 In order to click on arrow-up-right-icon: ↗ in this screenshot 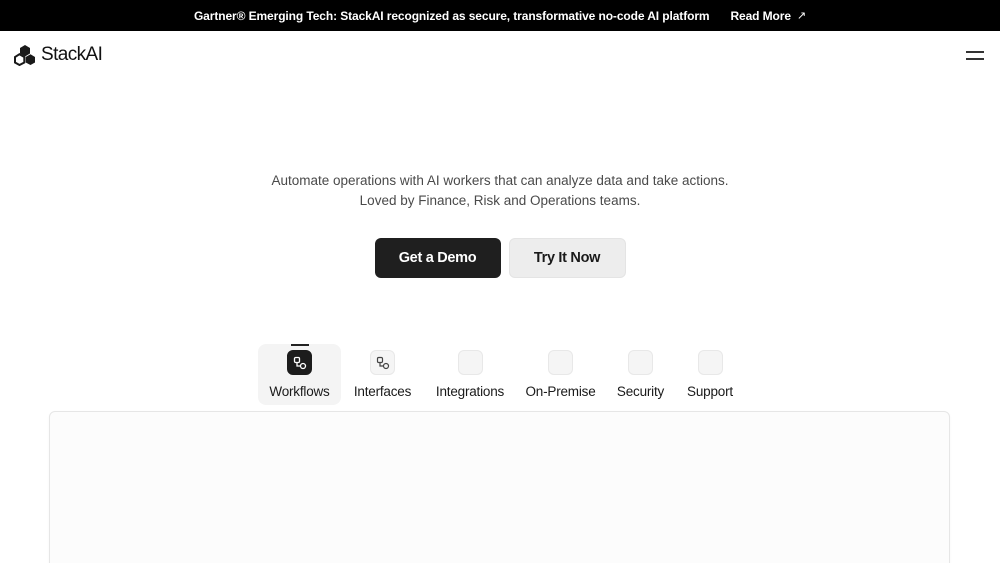, I will do `click(801, 16)`.